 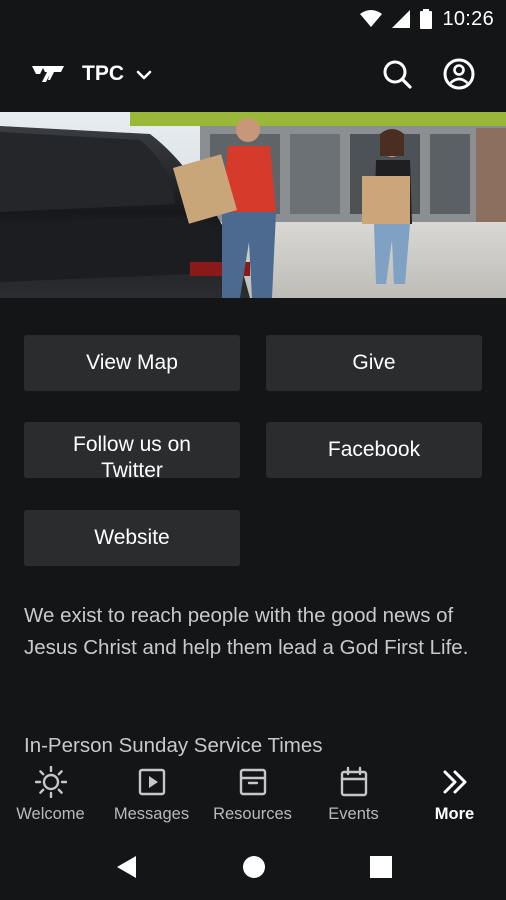 I want to click on sun-icon, so click(x=50, y=782).